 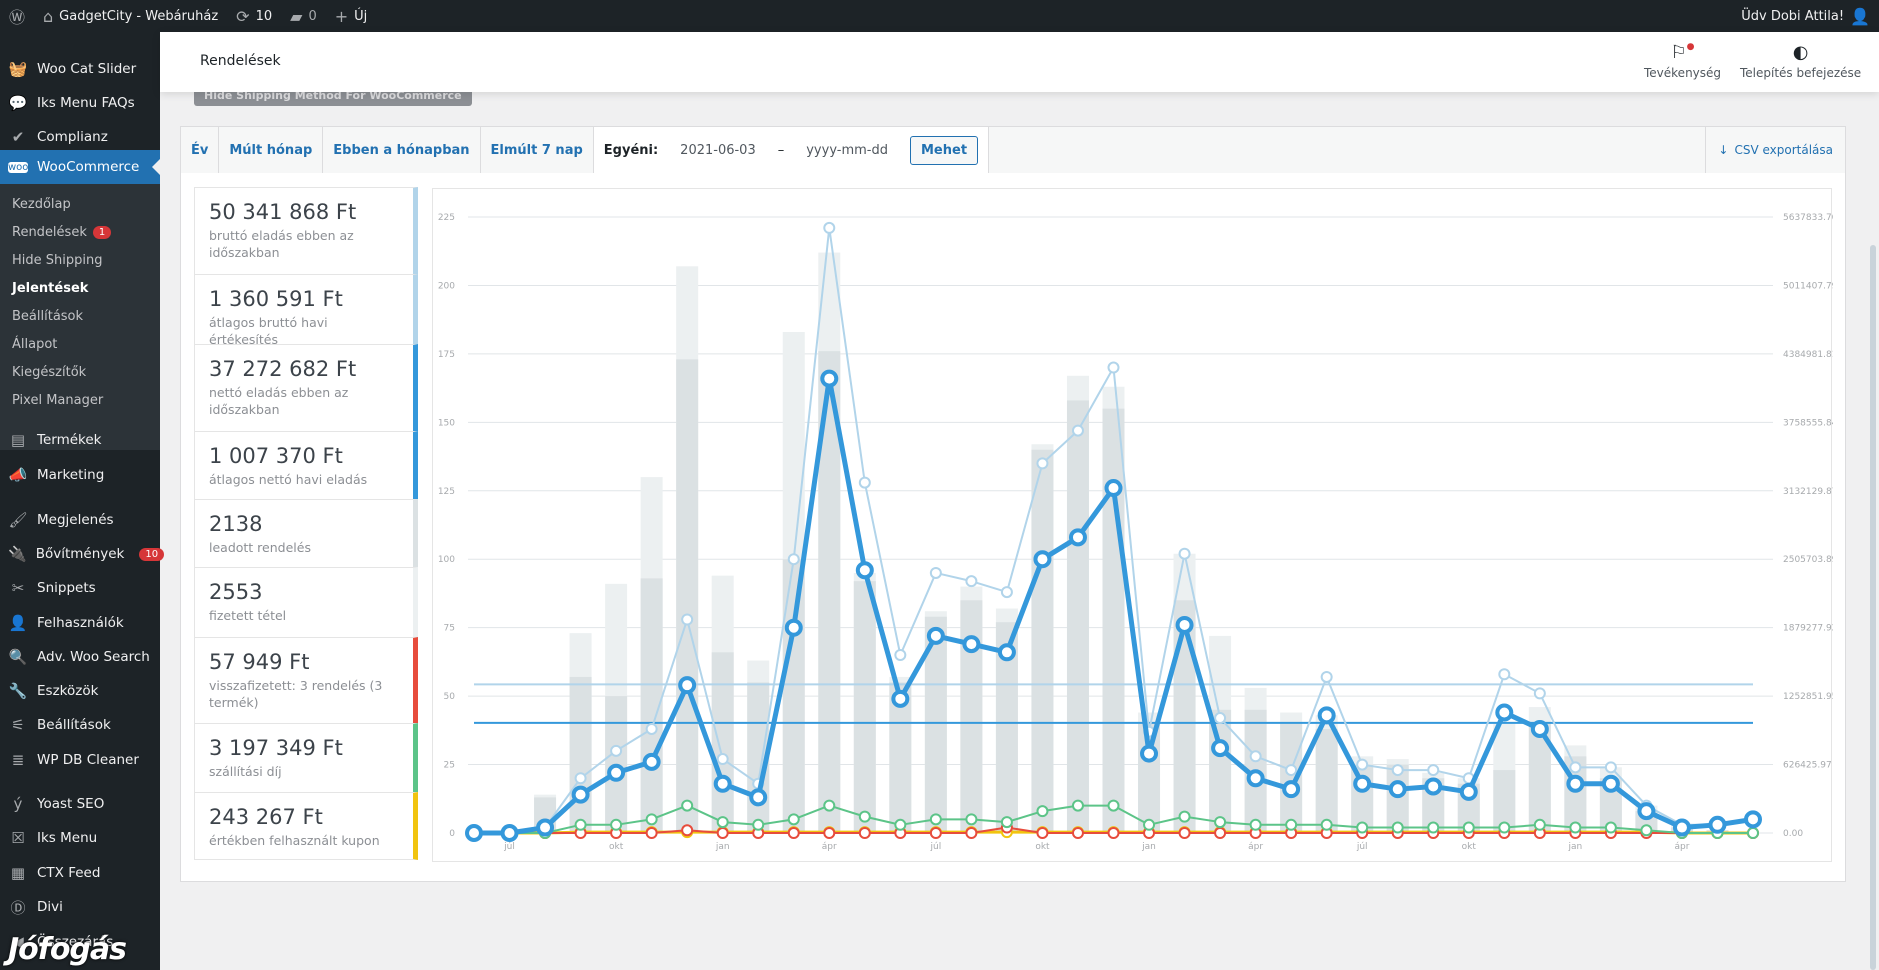 I want to click on submenu-item: Jelentések, so click(x=80, y=288).